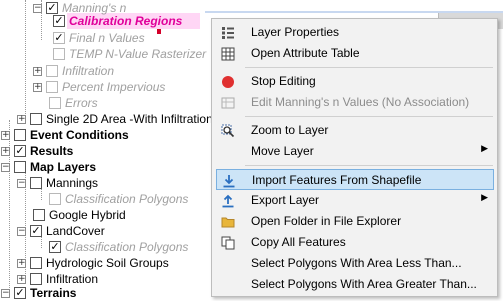  Describe the element at coordinates (295, 32) in the screenshot. I see `menu-item-label: Layer Properties` at that location.